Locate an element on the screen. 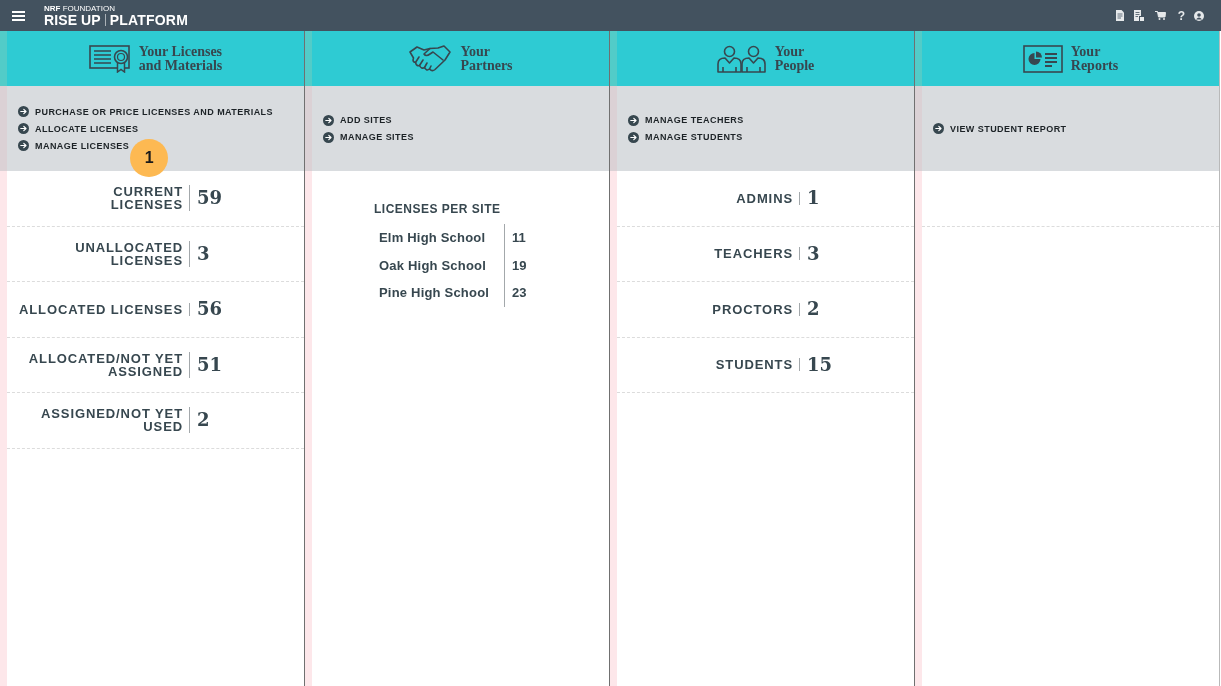 This screenshot has height=686, width=1221. certificate-icon is located at coordinates (109, 58).